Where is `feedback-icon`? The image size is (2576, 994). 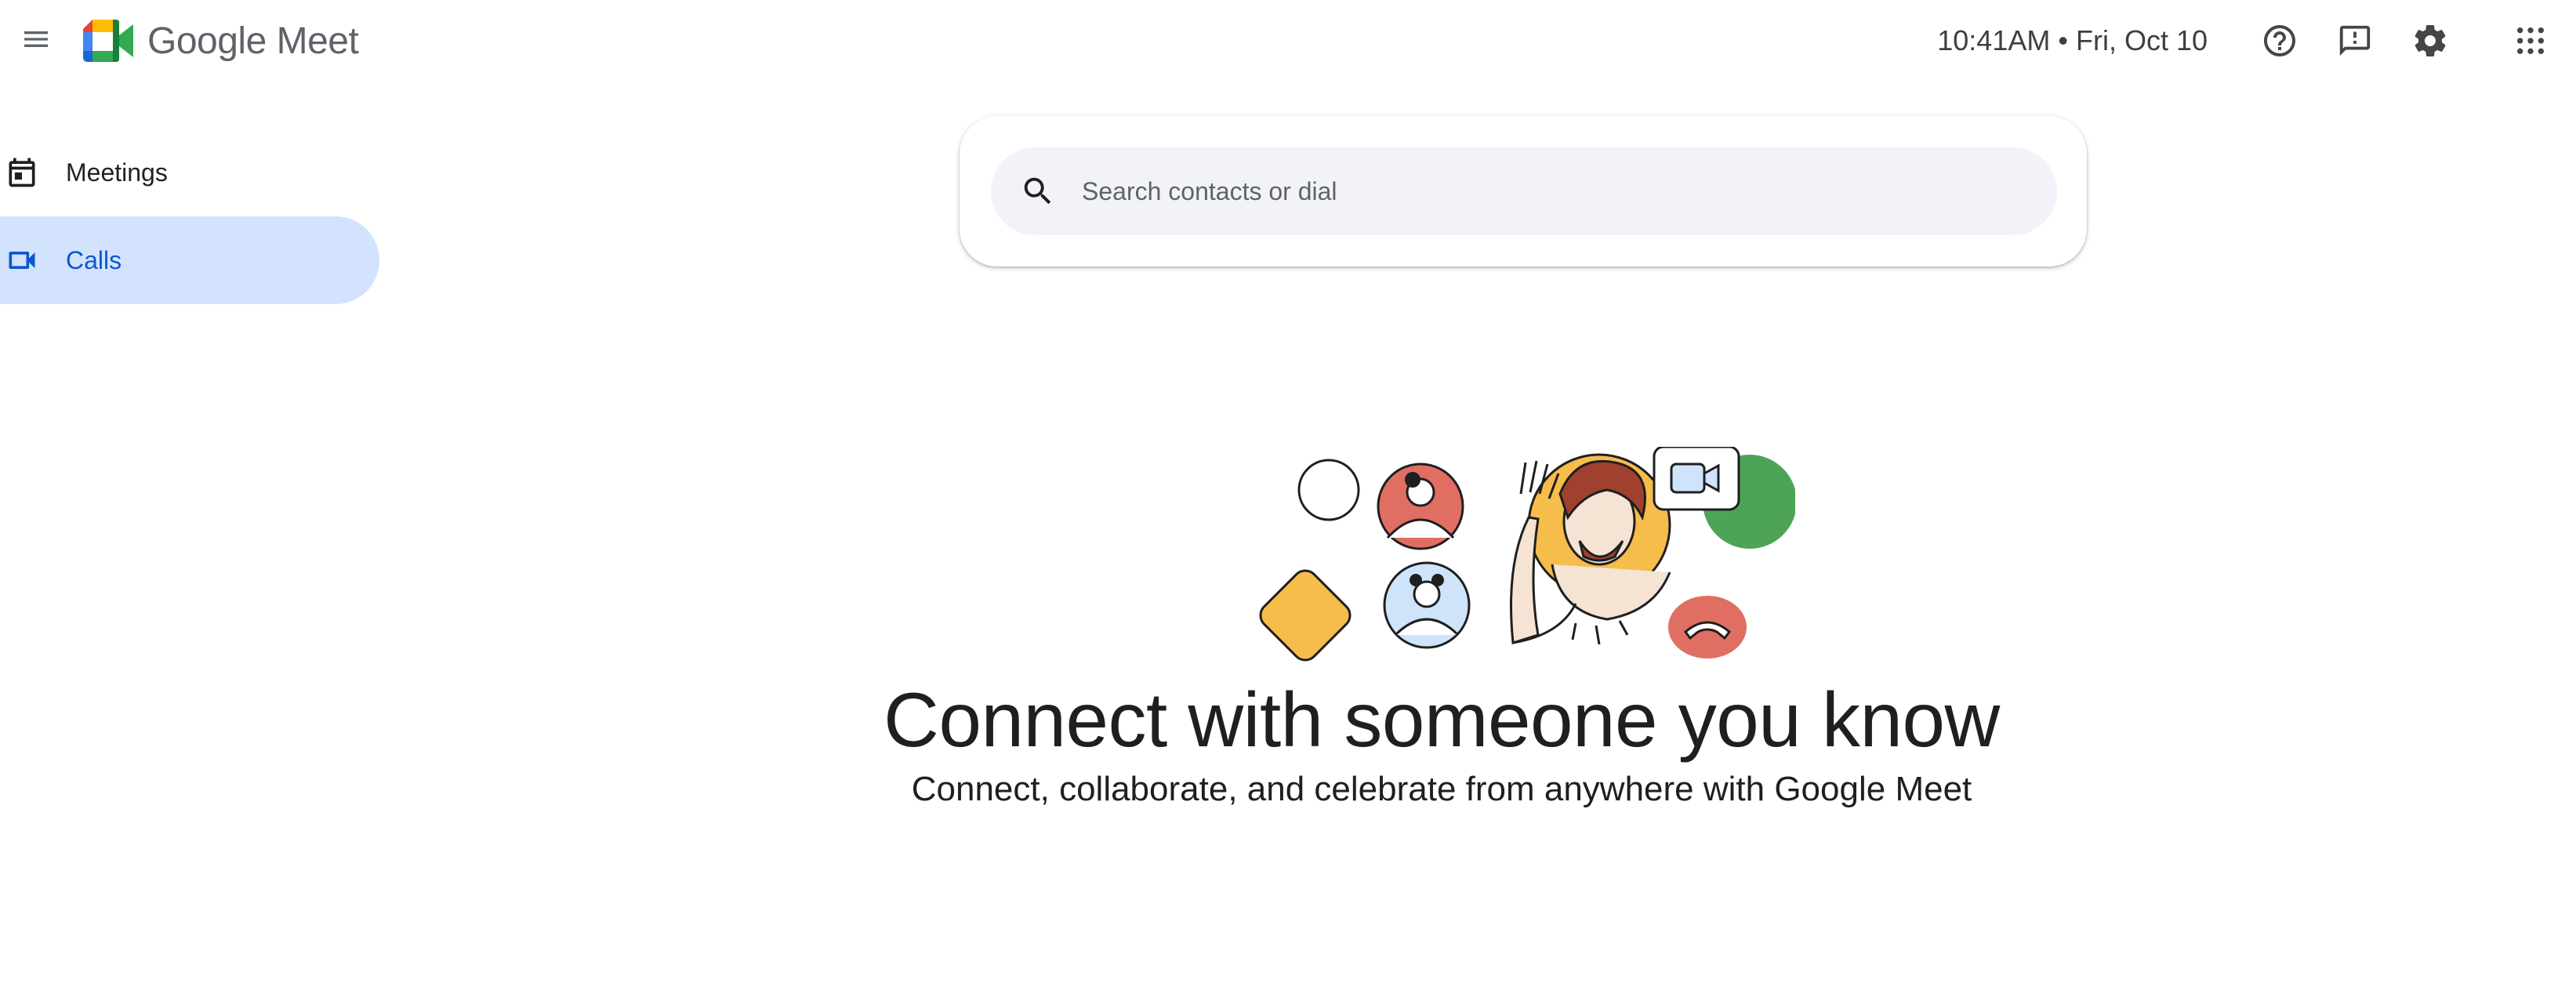
feedback-icon is located at coordinates (2355, 40).